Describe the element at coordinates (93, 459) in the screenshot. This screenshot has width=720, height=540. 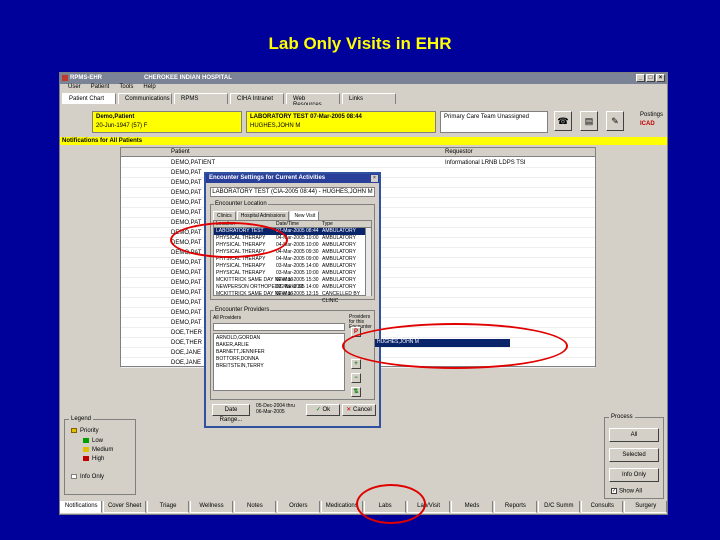
I see `legend-high: High` at that location.